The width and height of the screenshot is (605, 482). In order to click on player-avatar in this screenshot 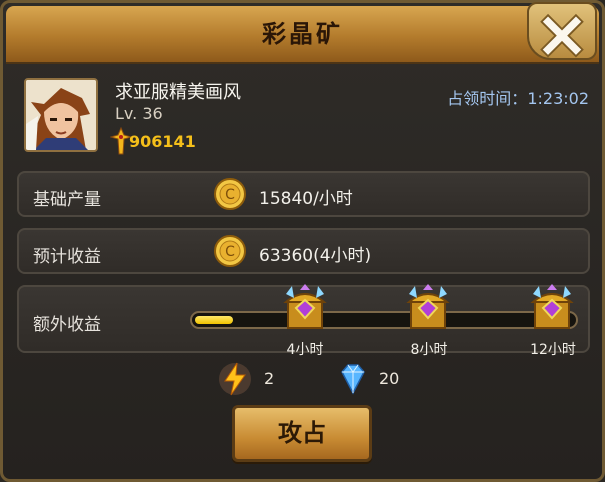, I will do `click(61, 115)`.